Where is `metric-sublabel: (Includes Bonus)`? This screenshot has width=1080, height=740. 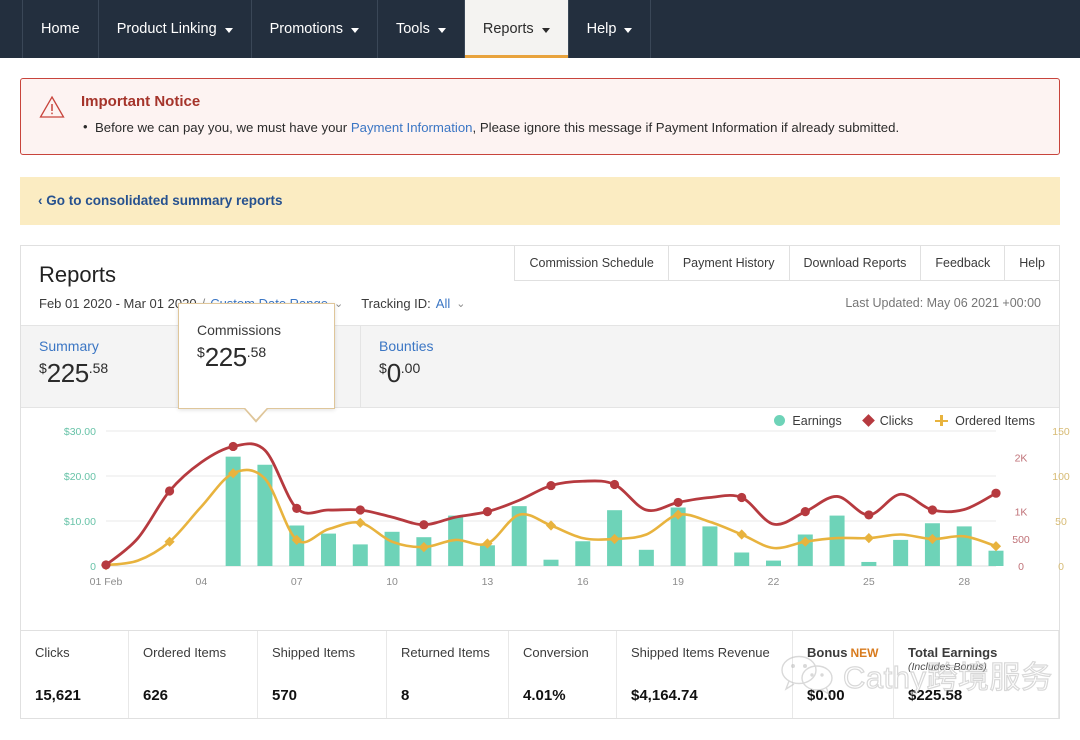
metric-sublabel: (Includes Bonus) is located at coordinates (947, 667).